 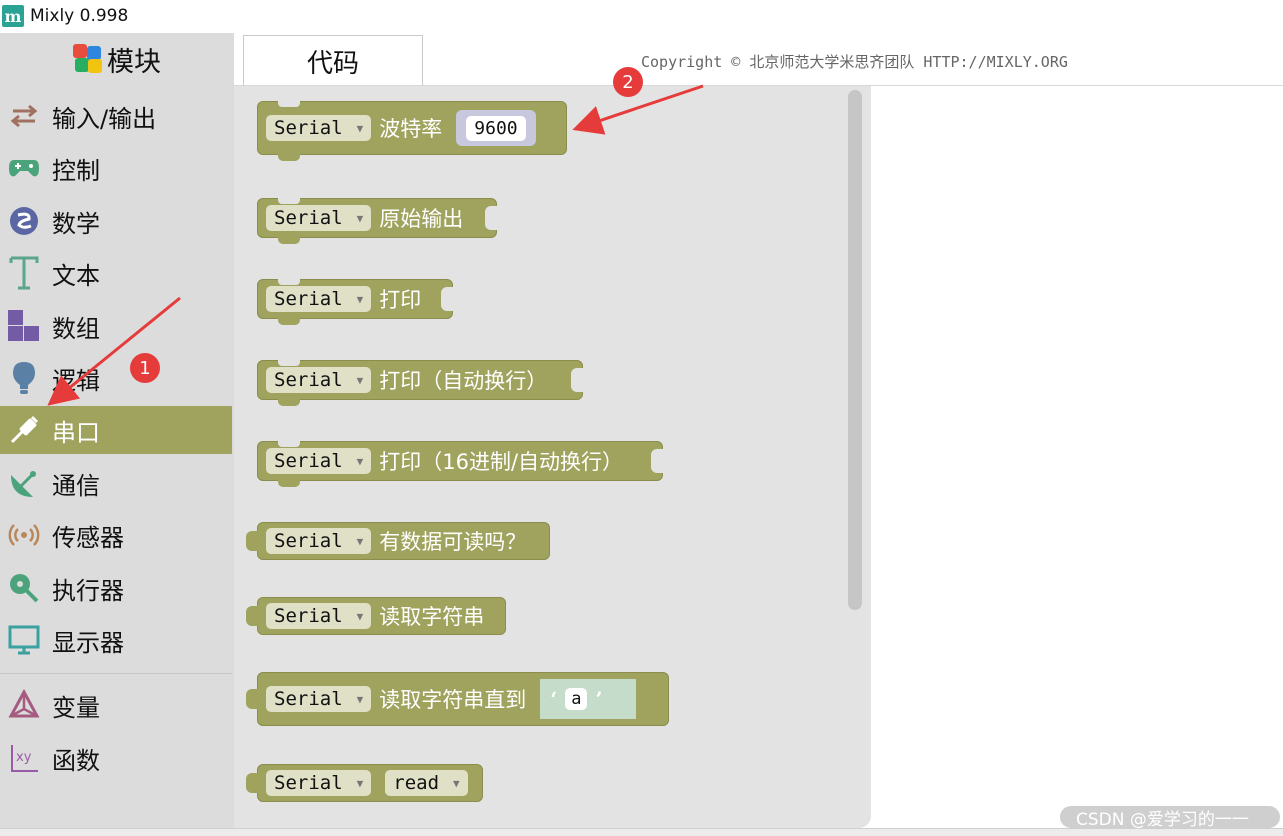 What do you see at coordinates (76, 380) in the screenshot?
I see `sidebar-item-label: 逻辑` at bounding box center [76, 380].